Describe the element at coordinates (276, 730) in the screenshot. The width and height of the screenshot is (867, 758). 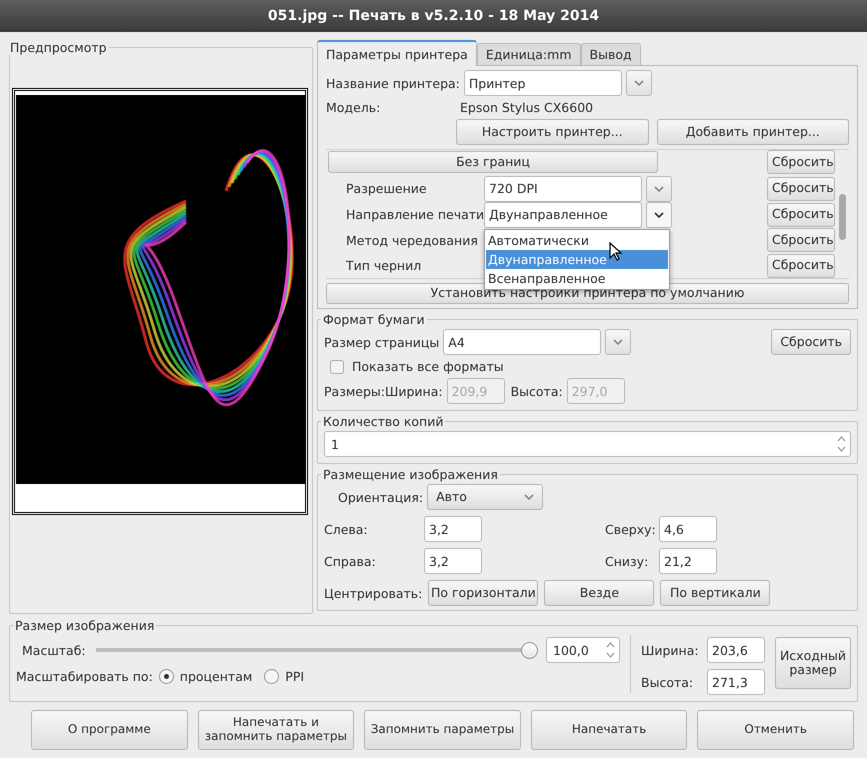
I see `action-button: Напечатать и запомнить параметры` at that location.